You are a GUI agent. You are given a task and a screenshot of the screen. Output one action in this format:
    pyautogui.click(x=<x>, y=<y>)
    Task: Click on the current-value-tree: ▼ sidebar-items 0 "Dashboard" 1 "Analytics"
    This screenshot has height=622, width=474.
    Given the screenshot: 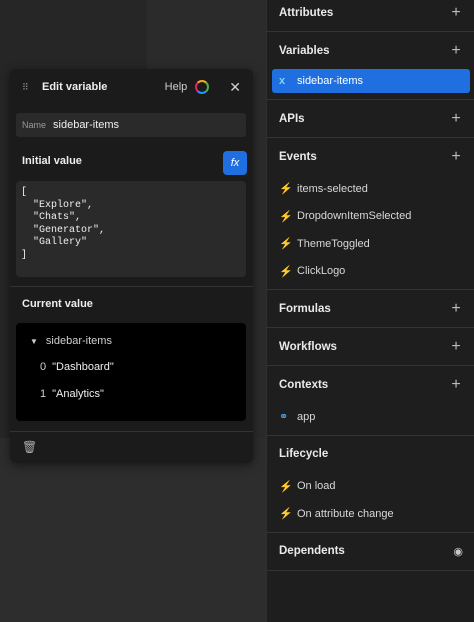 What is the action you would take?
    pyautogui.click(x=131, y=372)
    